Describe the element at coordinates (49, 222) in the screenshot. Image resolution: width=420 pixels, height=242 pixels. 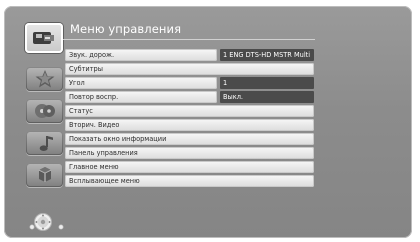
I see `remote-navigation-icon` at that location.